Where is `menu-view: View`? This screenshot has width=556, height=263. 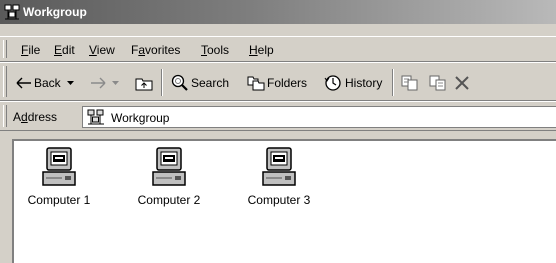 menu-view: View is located at coordinates (102, 50).